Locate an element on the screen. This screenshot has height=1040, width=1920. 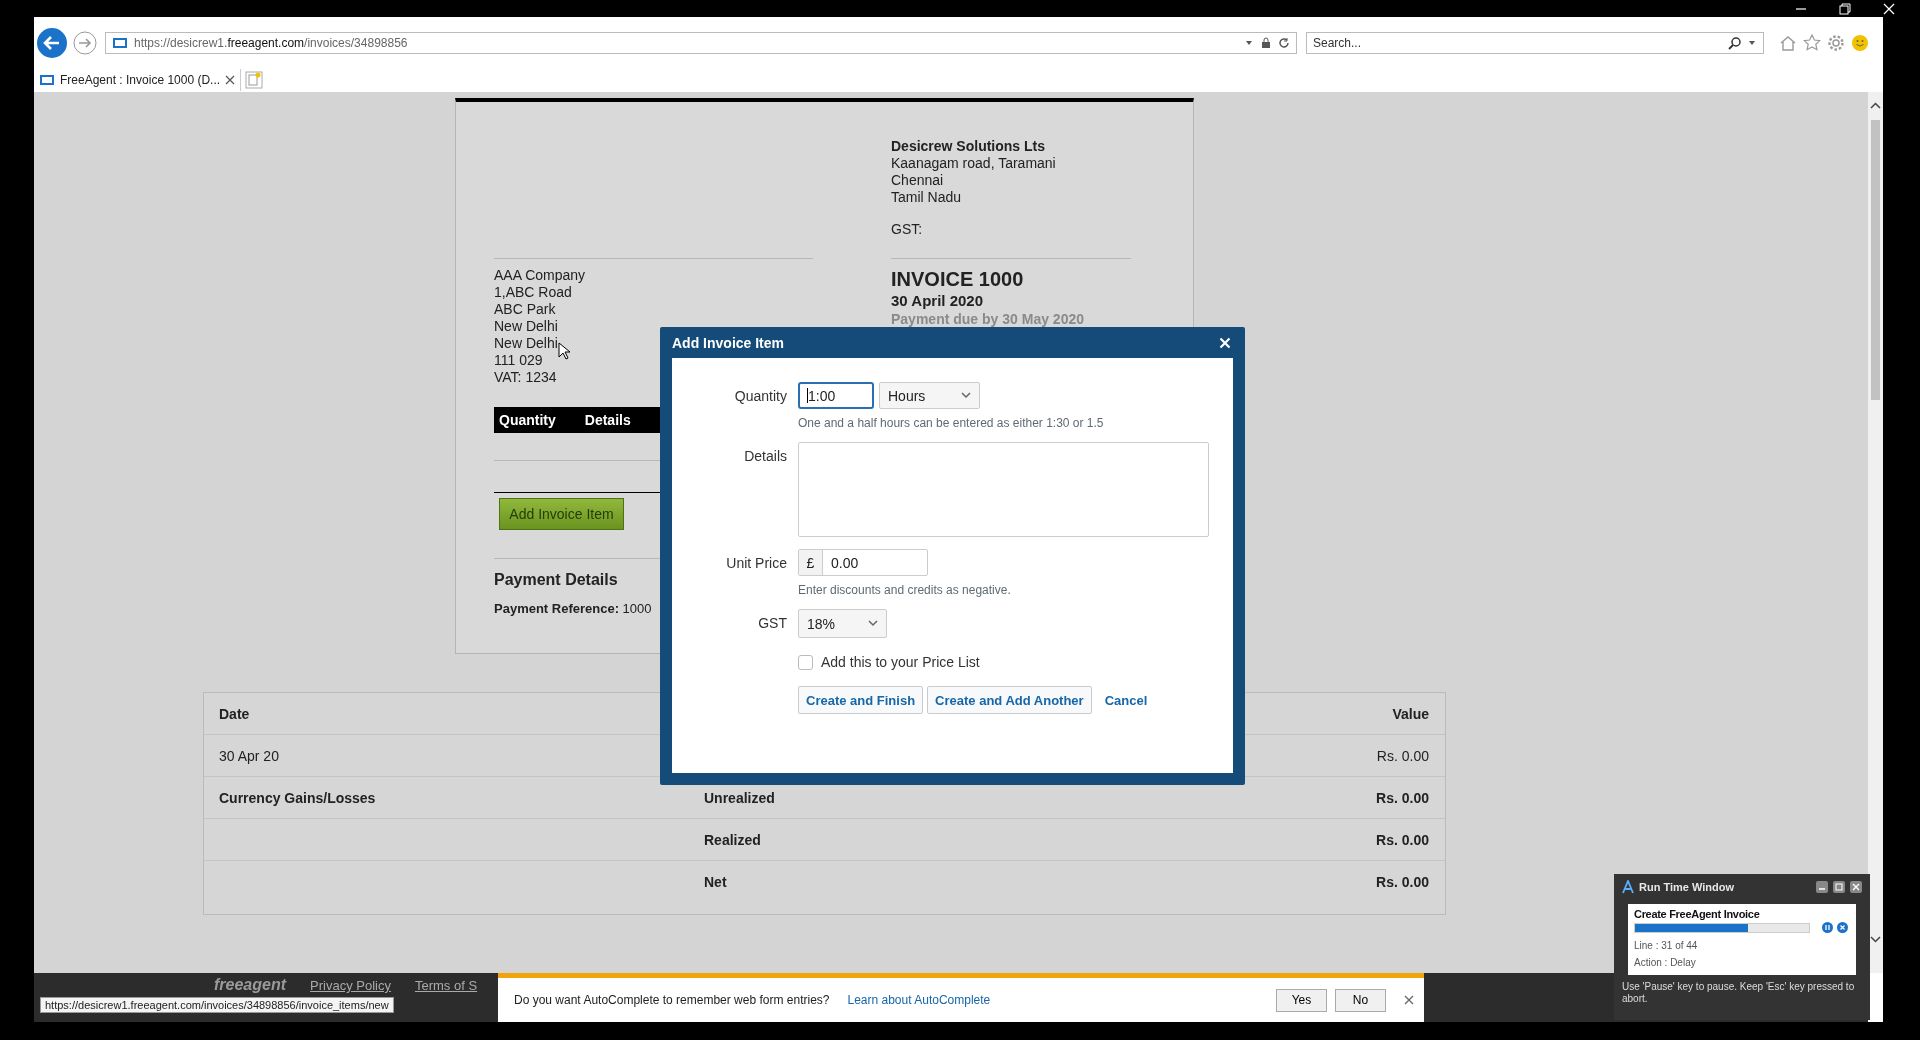
address-line: Chennai is located at coordinates (918, 180).